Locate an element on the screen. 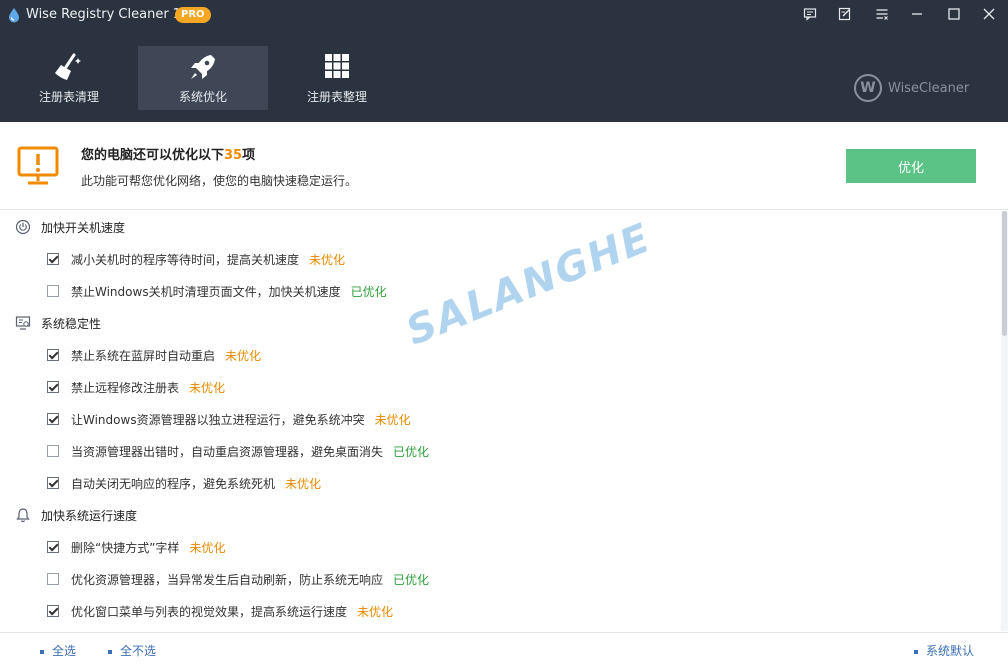 This screenshot has width=1008, height=664. monitor-warning-icon is located at coordinates (38, 165).